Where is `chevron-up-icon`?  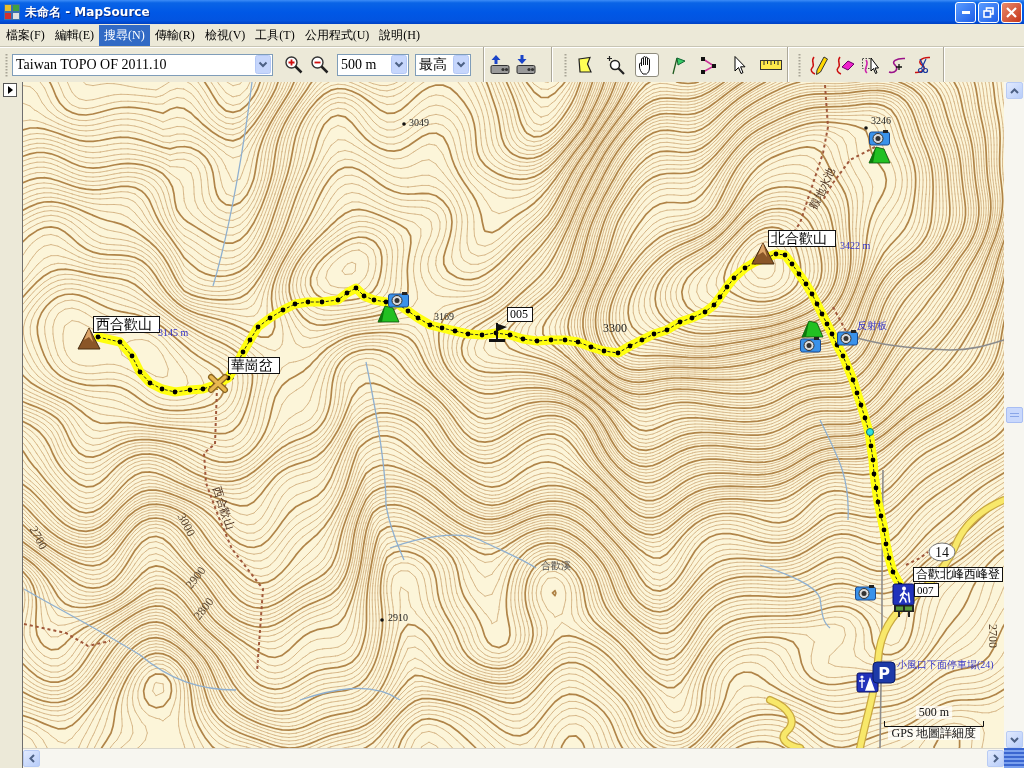 chevron-up-icon is located at coordinates (1014, 90).